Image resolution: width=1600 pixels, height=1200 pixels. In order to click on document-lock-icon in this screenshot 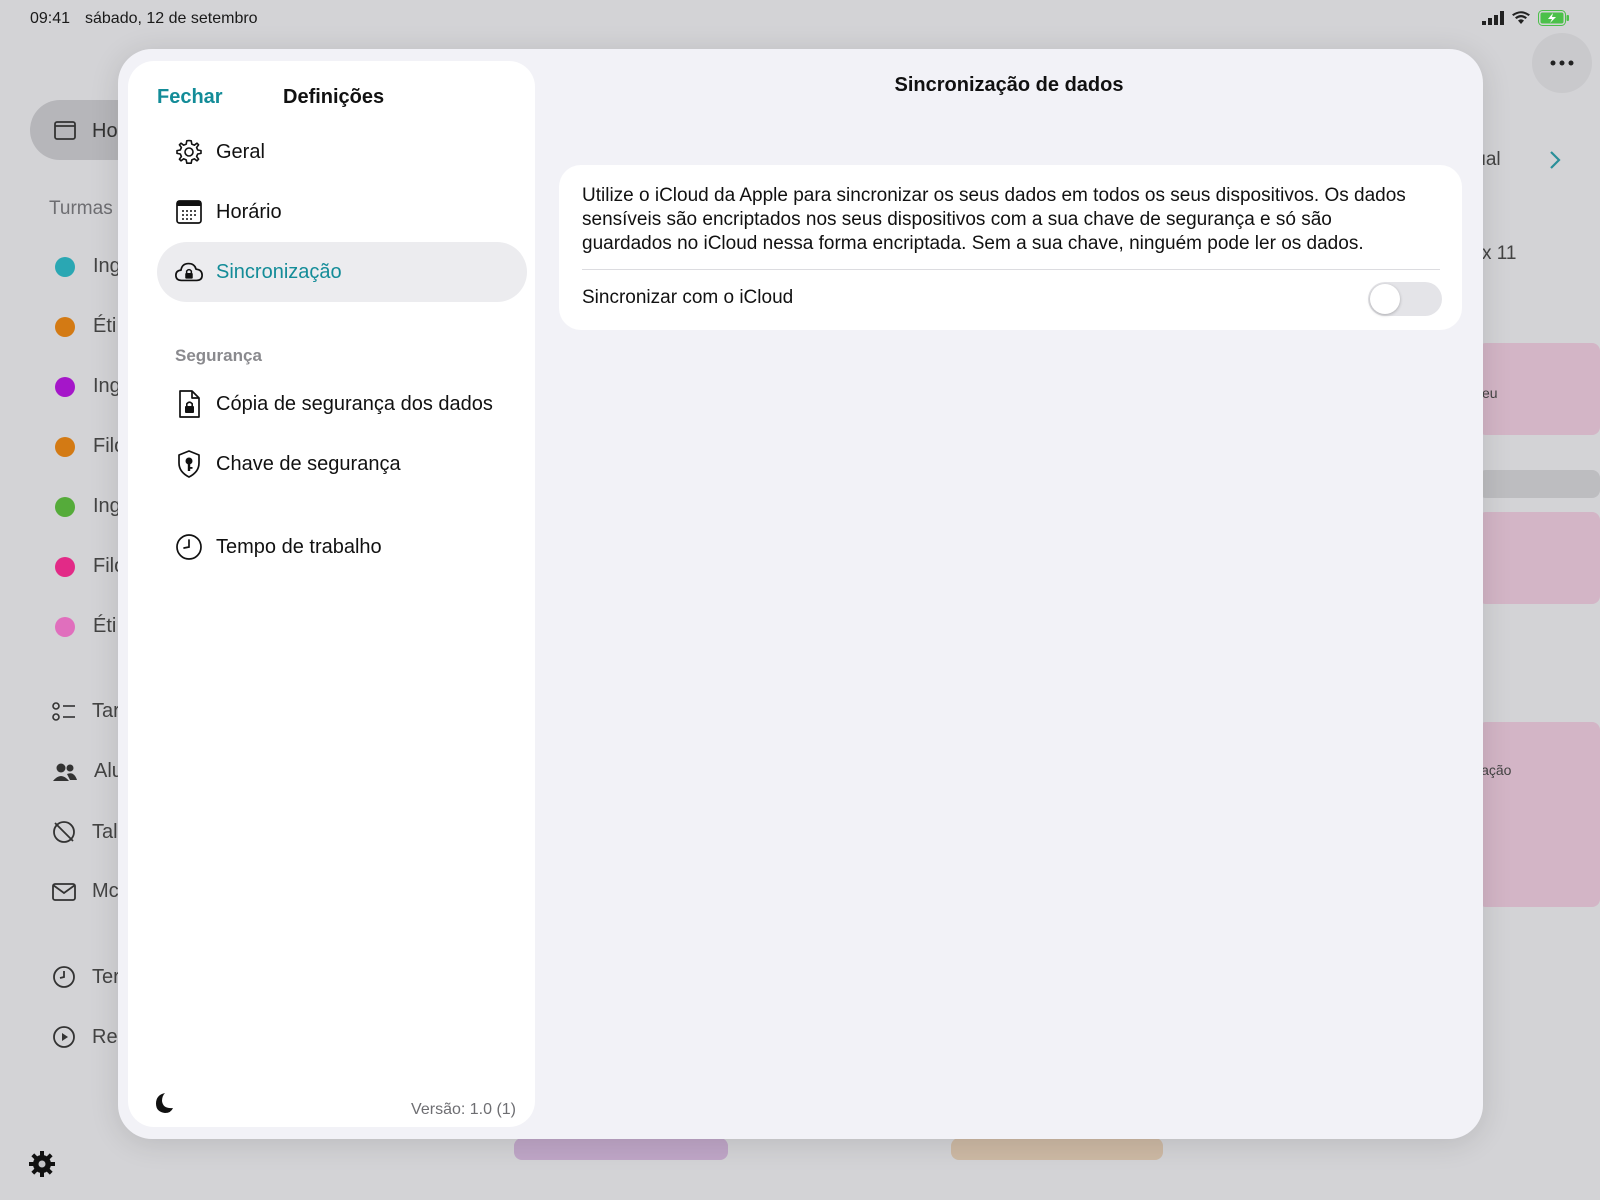, I will do `click(189, 404)`.